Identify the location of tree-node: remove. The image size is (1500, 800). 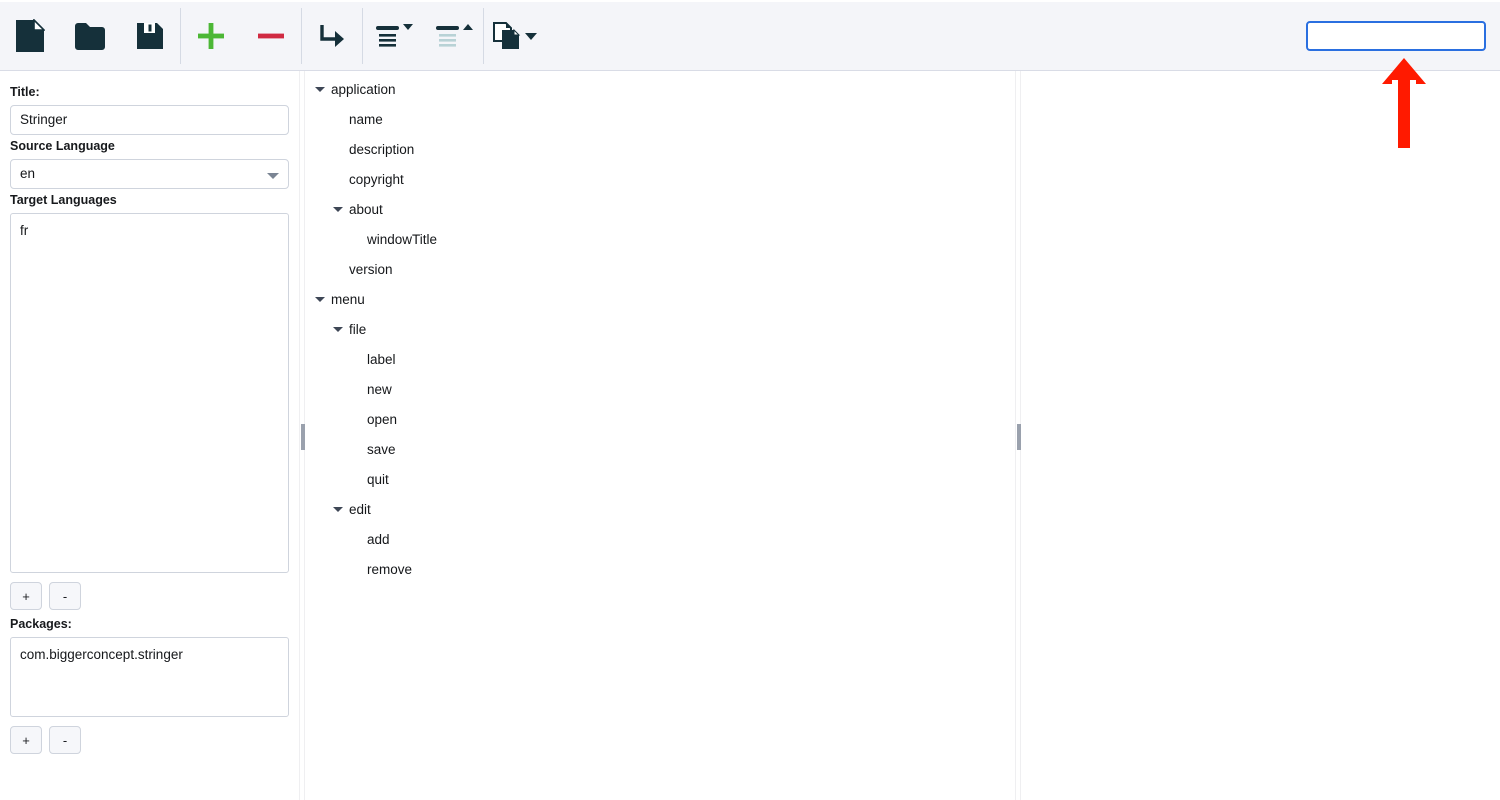
(660, 569).